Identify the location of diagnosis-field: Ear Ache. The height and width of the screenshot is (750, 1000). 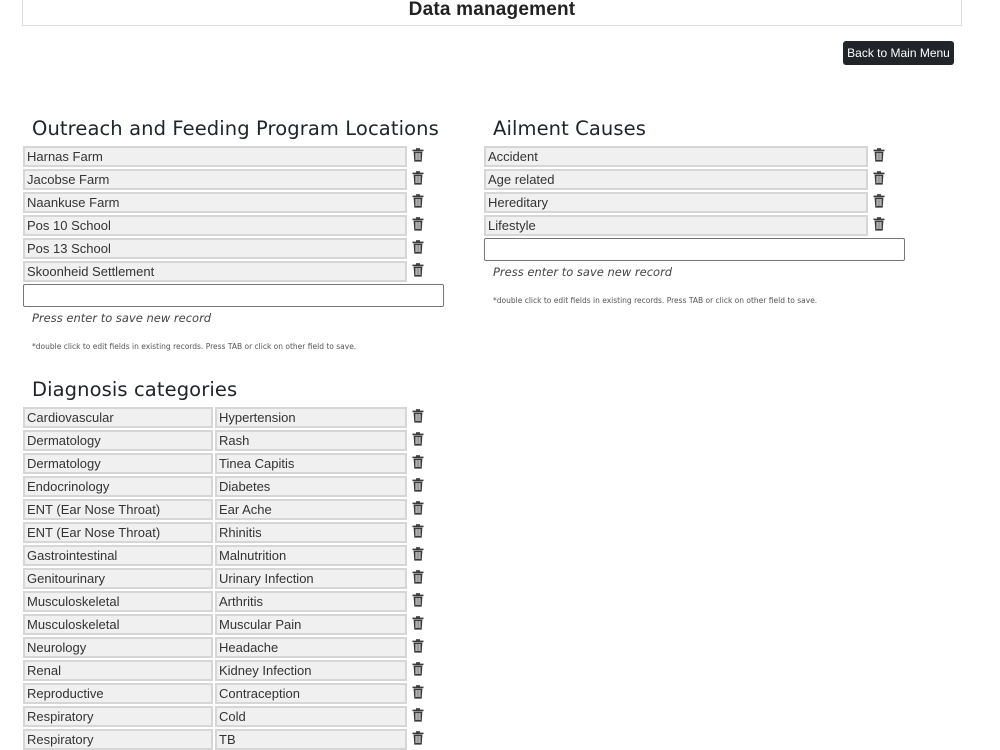
(311, 509).